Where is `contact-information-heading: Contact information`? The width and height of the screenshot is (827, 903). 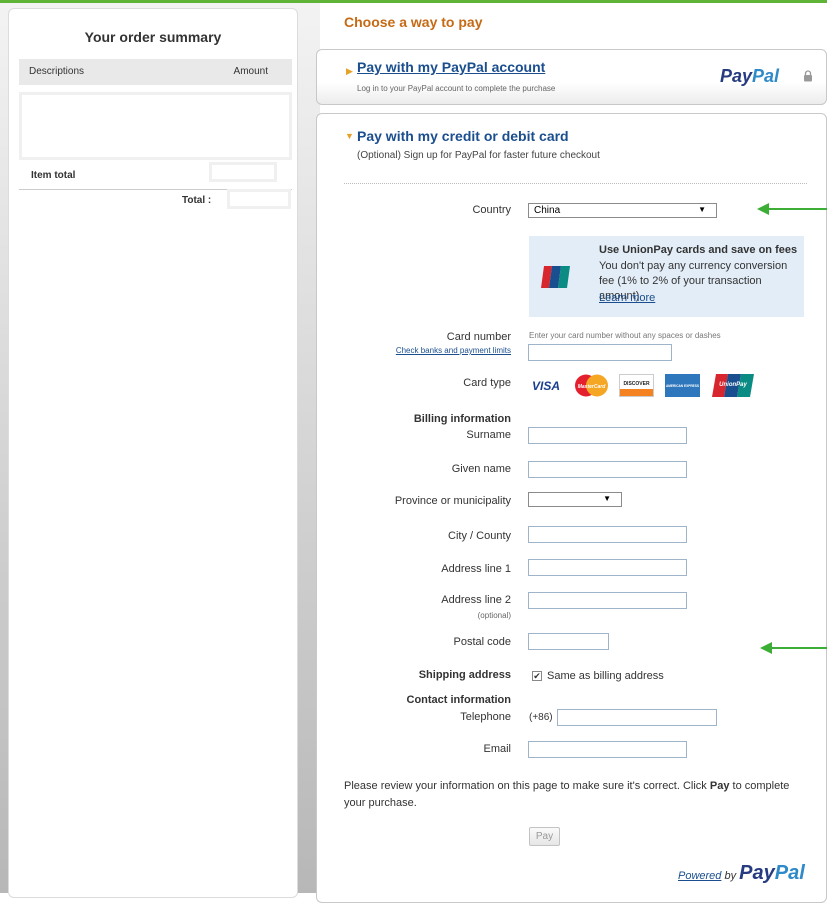
contact-information-heading: Contact information is located at coordinates (459, 700).